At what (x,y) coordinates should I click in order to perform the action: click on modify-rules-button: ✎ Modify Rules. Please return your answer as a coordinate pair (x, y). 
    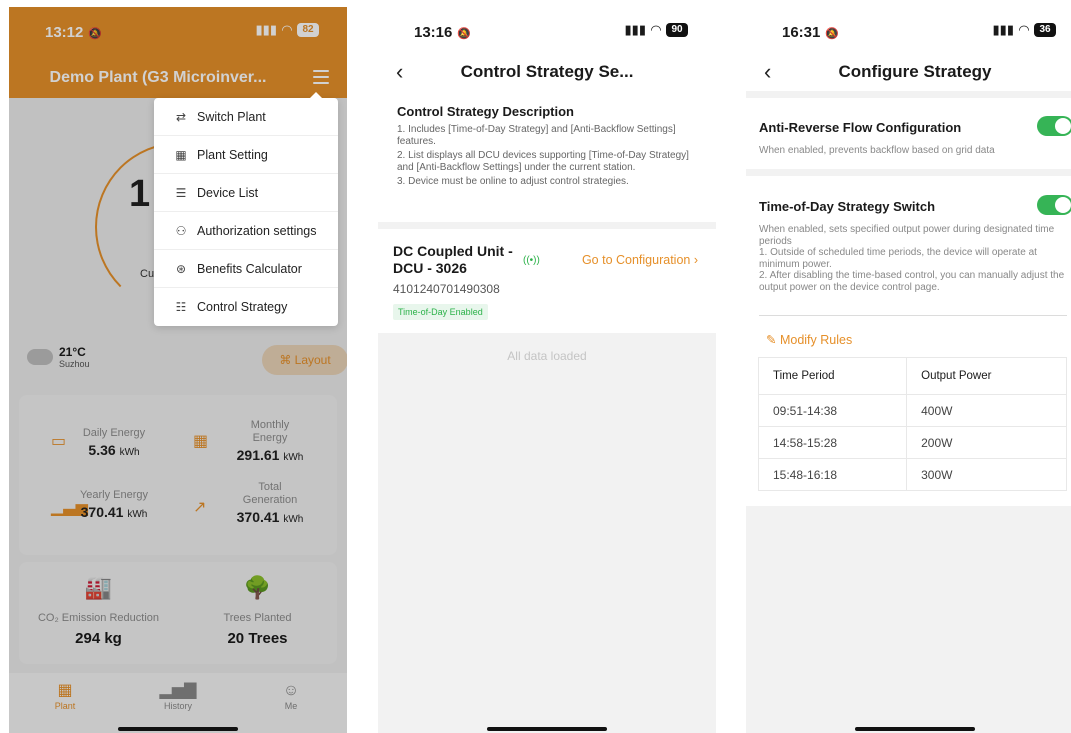
    Looking at the image, I should click on (809, 339).